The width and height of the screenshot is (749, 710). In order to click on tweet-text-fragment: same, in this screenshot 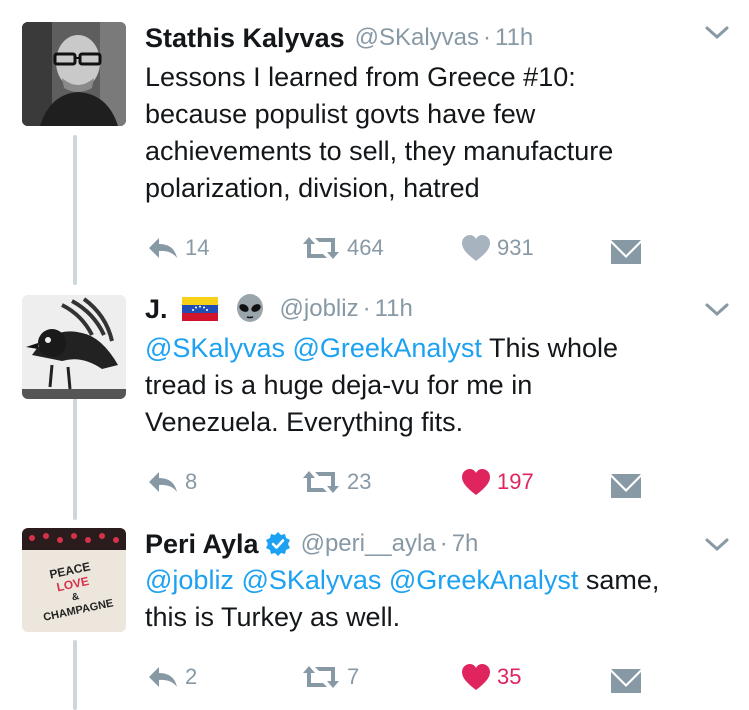, I will do `click(619, 580)`.